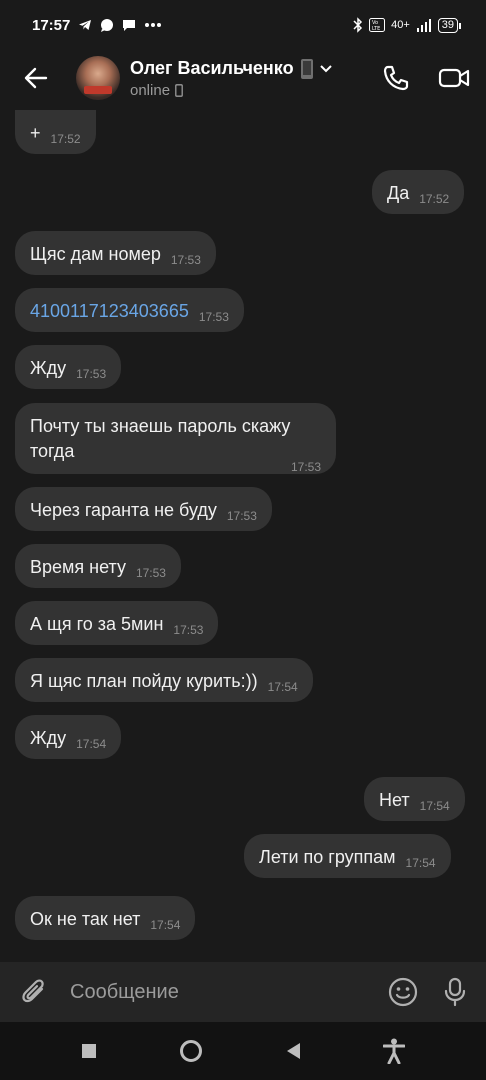 The image size is (486, 1080). What do you see at coordinates (400, 25) in the screenshot?
I see `network-label: 40+` at bounding box center [400, 25].